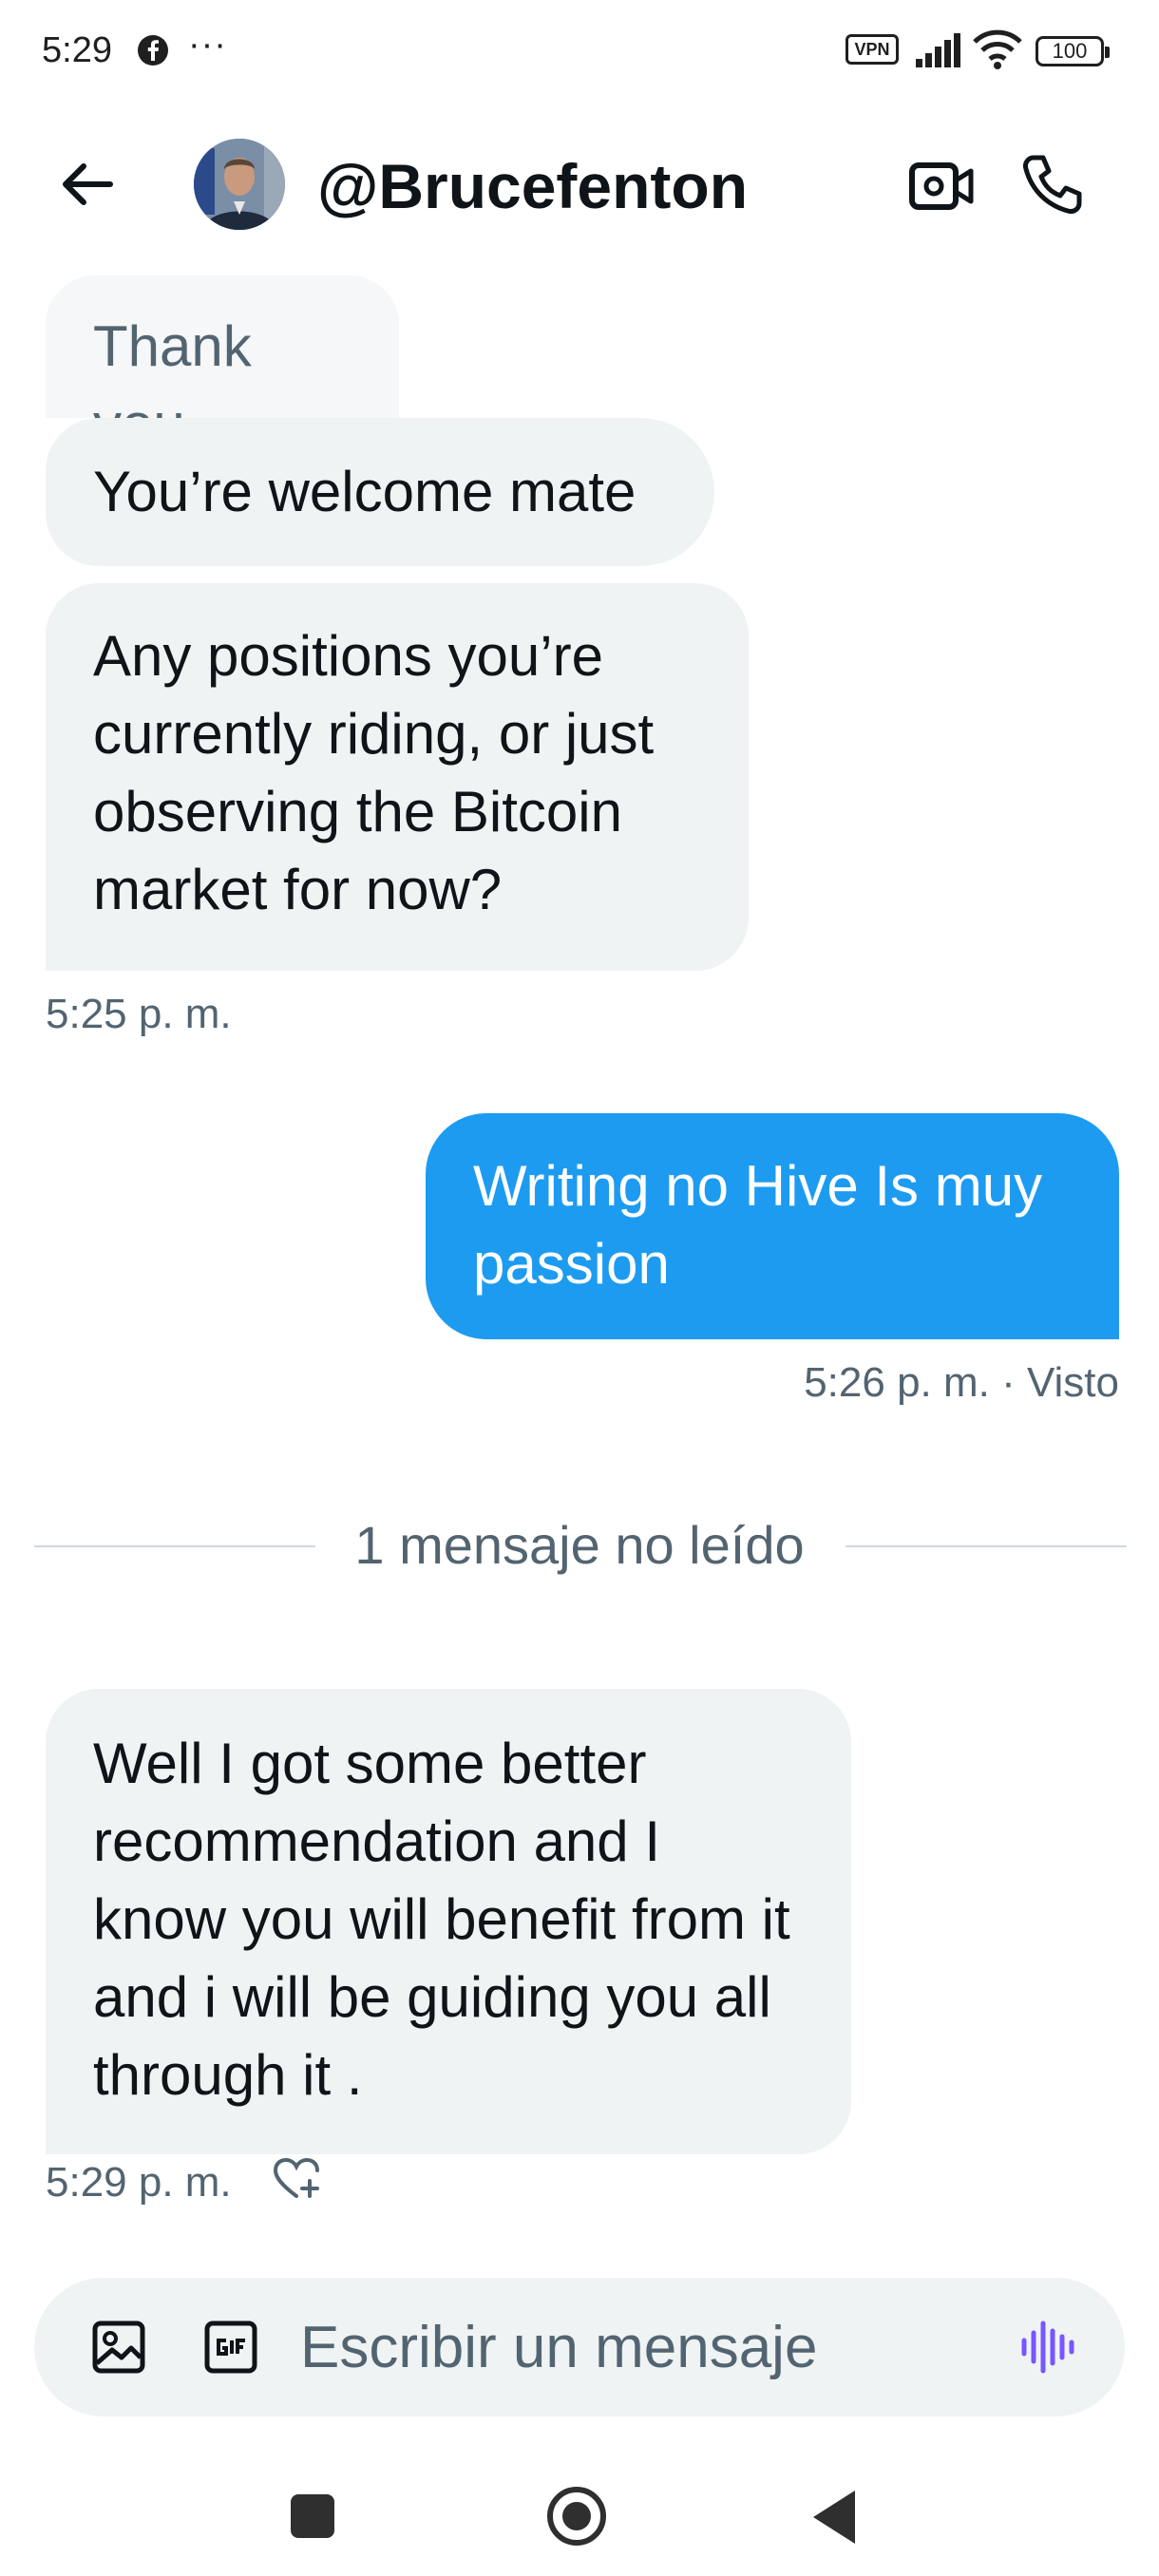 The image size is (1159, 2576). Describe the element at coordinates (296, 2179) in the screenshot. I see `heart-plus-icon` at that location.